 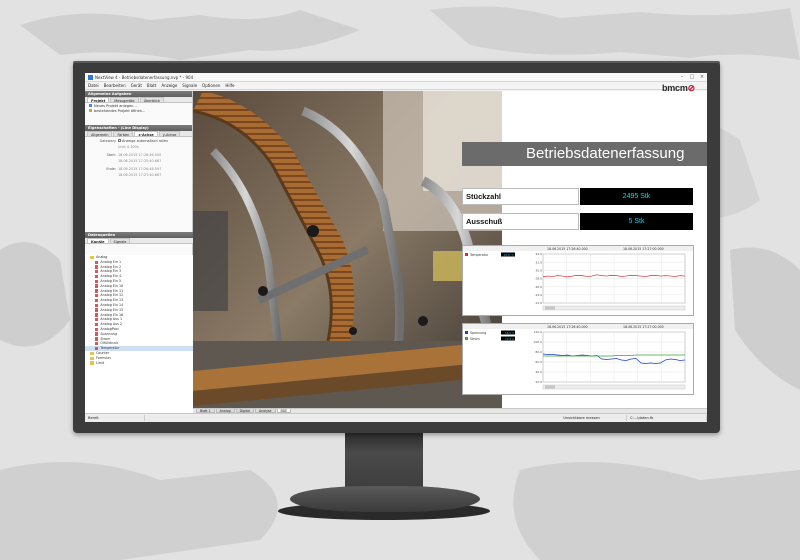 What do you see at coordinates (229, 85) in the screenshot?
I see `menu-hilfe: Hilfe` at bounding box center [229, 85].